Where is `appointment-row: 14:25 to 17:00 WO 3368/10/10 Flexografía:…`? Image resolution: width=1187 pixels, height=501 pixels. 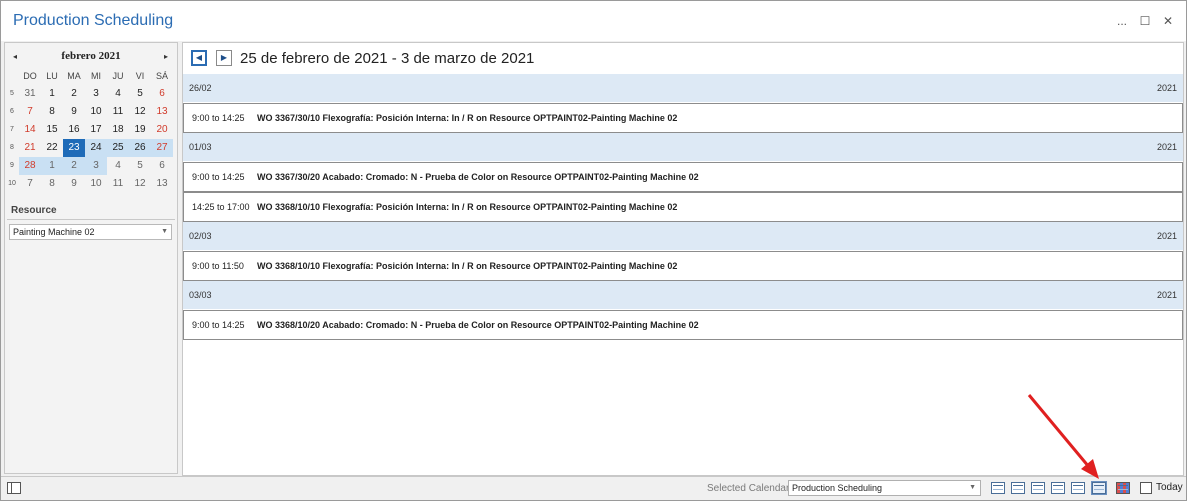 appointment-row: 14:25 to 17:00 WO 3368/10/10 Flexografía:… is located at coordinates (683, 207).